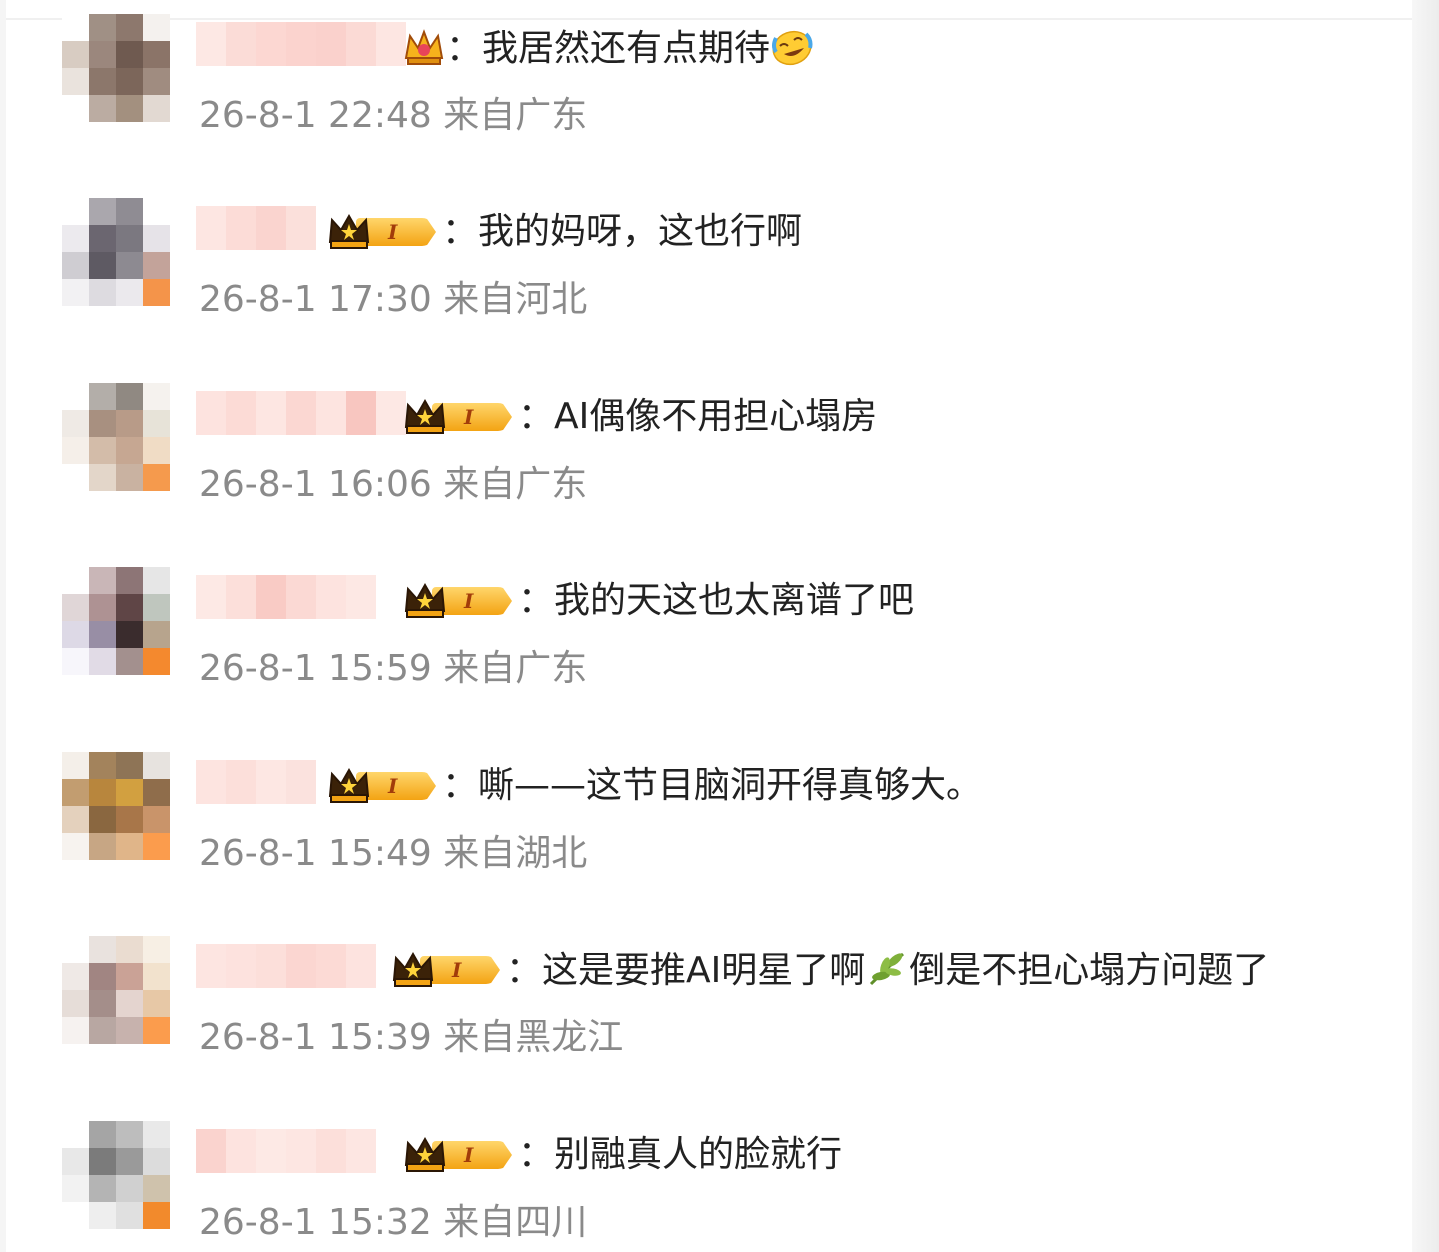 The width and height of the screenshot is (1439, 1252). Describe the element at coordinates (686, 970) in the screenshot. I see `comment-text-part-1: ：这是要推AI明星了啊` at that location.